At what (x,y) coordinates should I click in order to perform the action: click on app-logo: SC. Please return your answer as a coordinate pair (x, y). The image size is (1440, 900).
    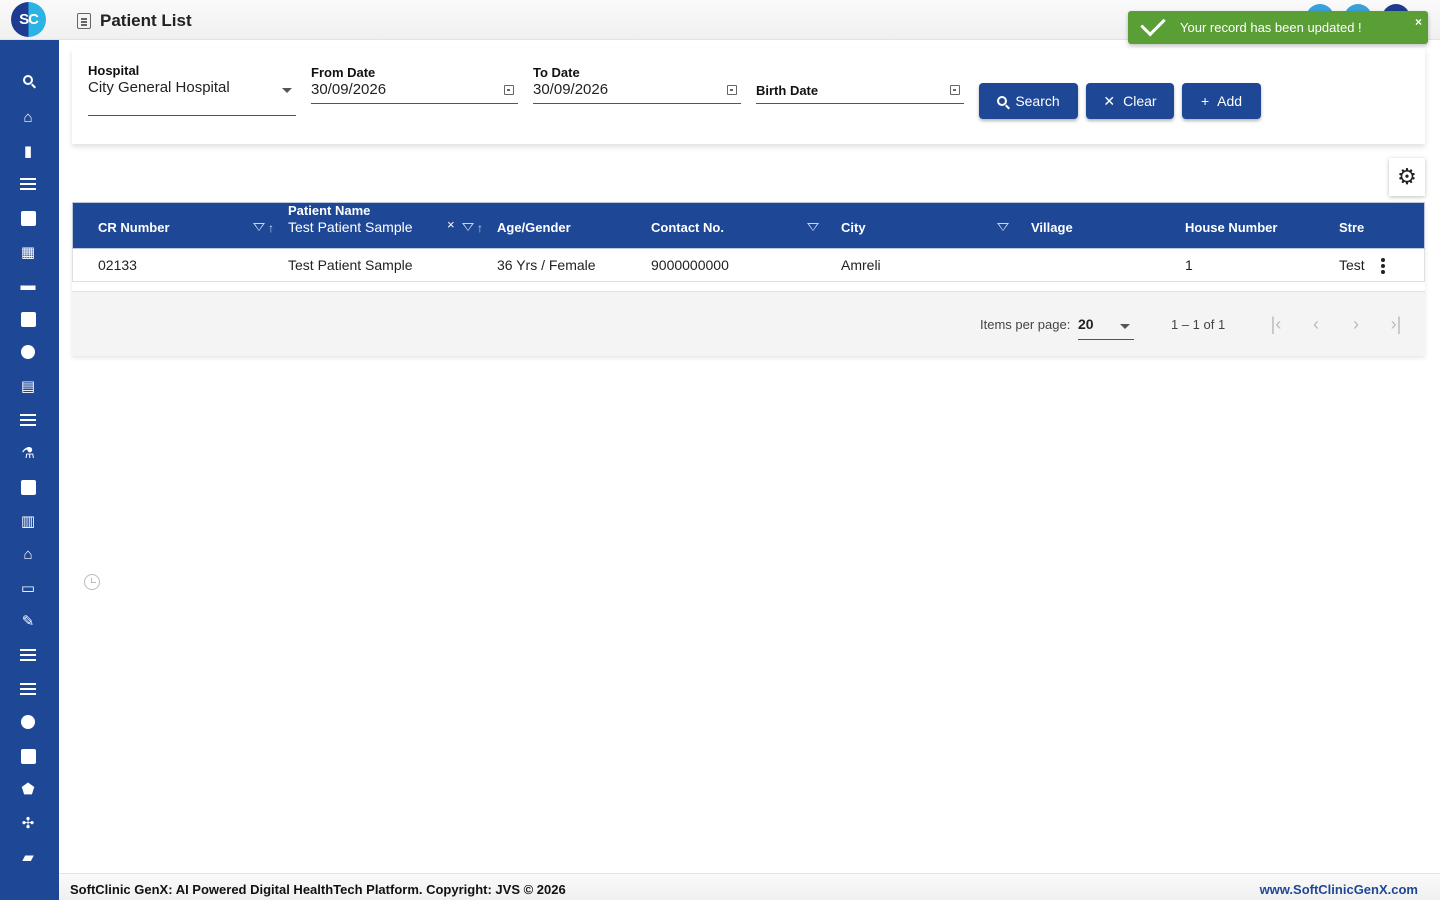
    Looking at the image, I should click on (28, 19).